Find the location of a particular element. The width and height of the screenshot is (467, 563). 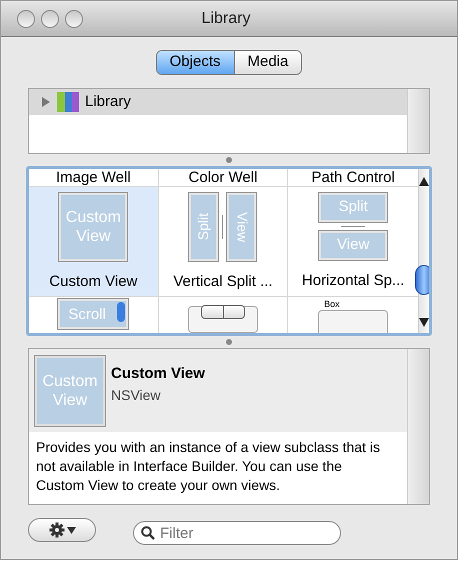

object-cell: Image Well is located at coordinates (94, 178).